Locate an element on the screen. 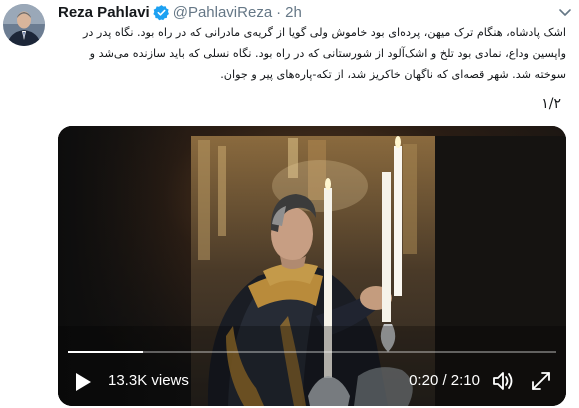  tweet-header: Reza Pahlavi @PahlaviReza · 2h is located at coordinates (180, 12).